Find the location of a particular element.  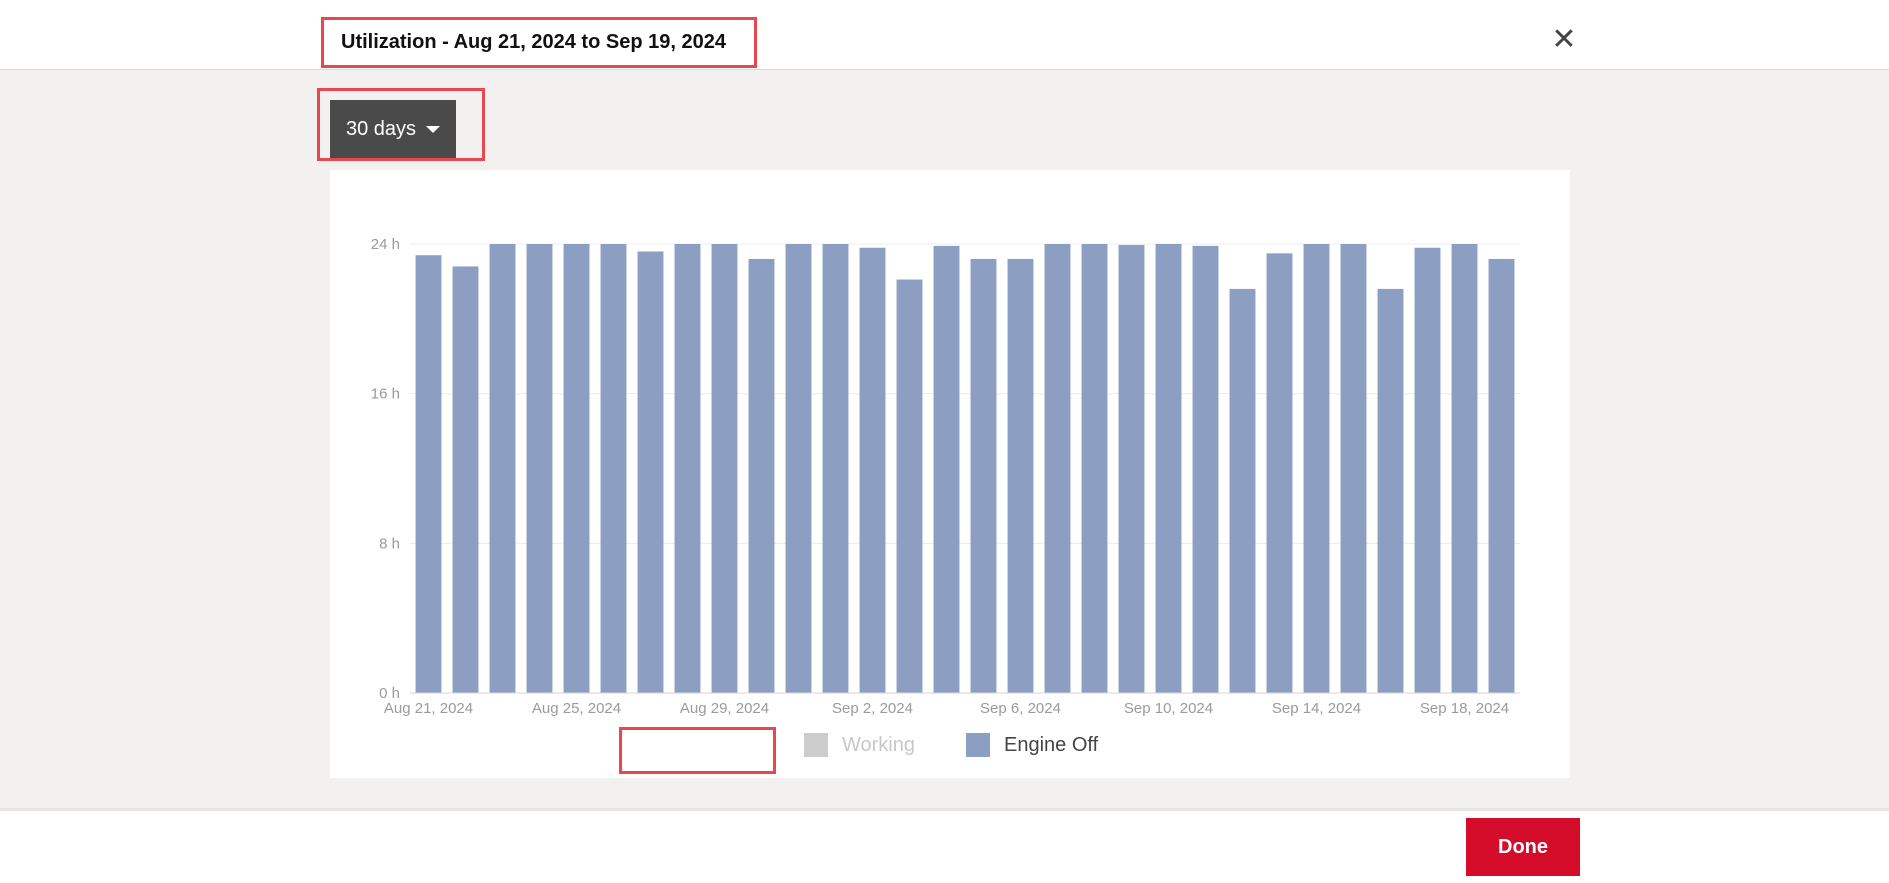

legend-swatch-working is located at coordinates (816, 745).